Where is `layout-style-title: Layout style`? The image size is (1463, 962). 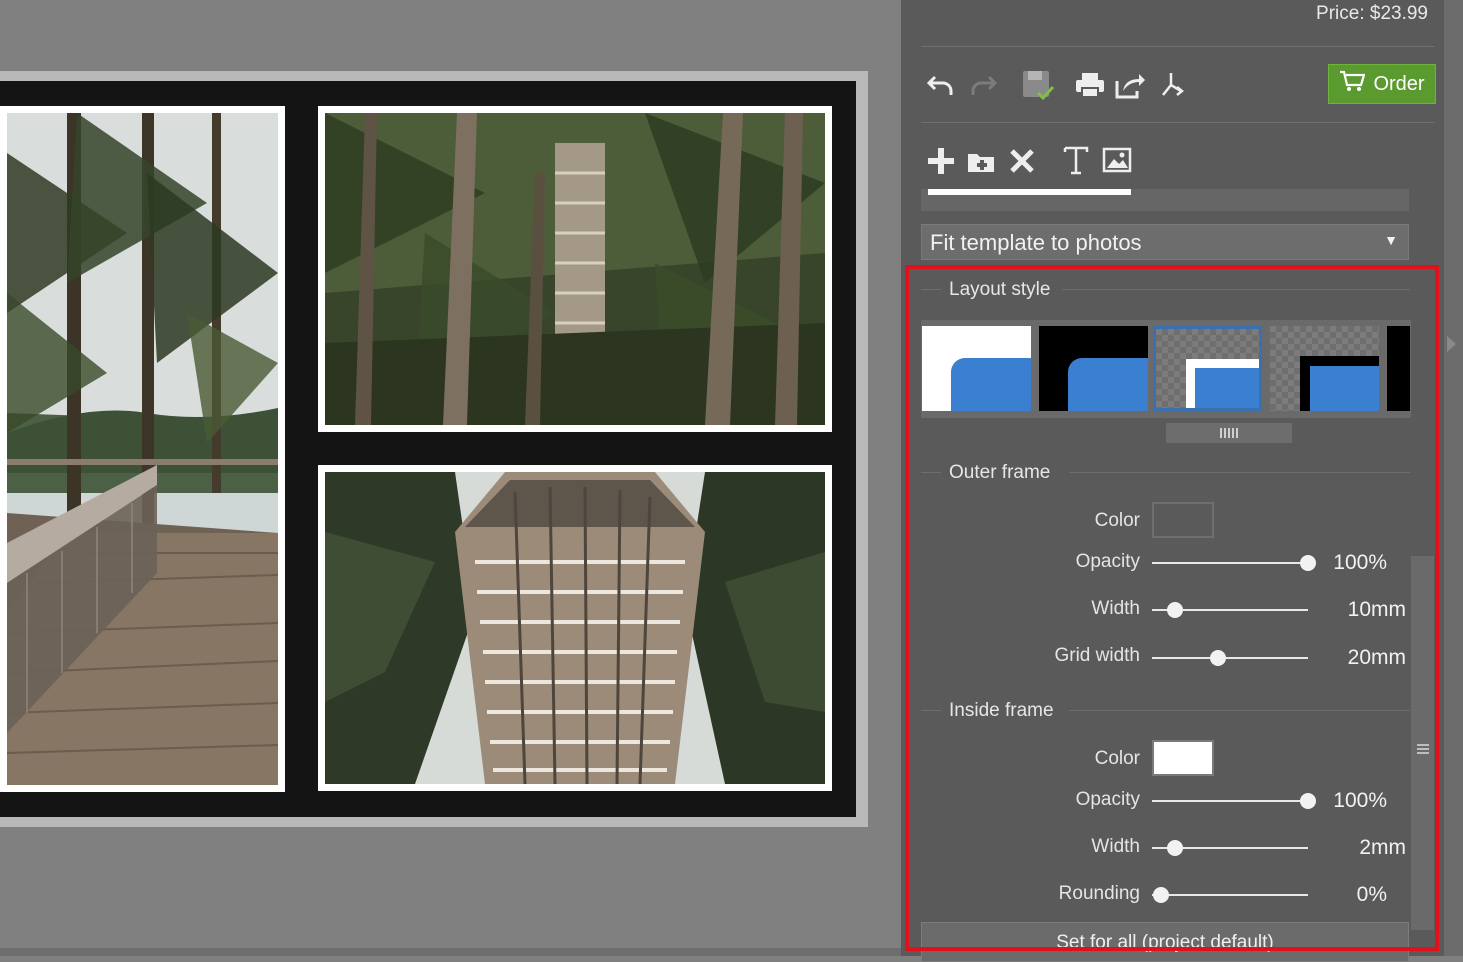
layout-style-title: Layout style is located at coordinates (1000, 289).